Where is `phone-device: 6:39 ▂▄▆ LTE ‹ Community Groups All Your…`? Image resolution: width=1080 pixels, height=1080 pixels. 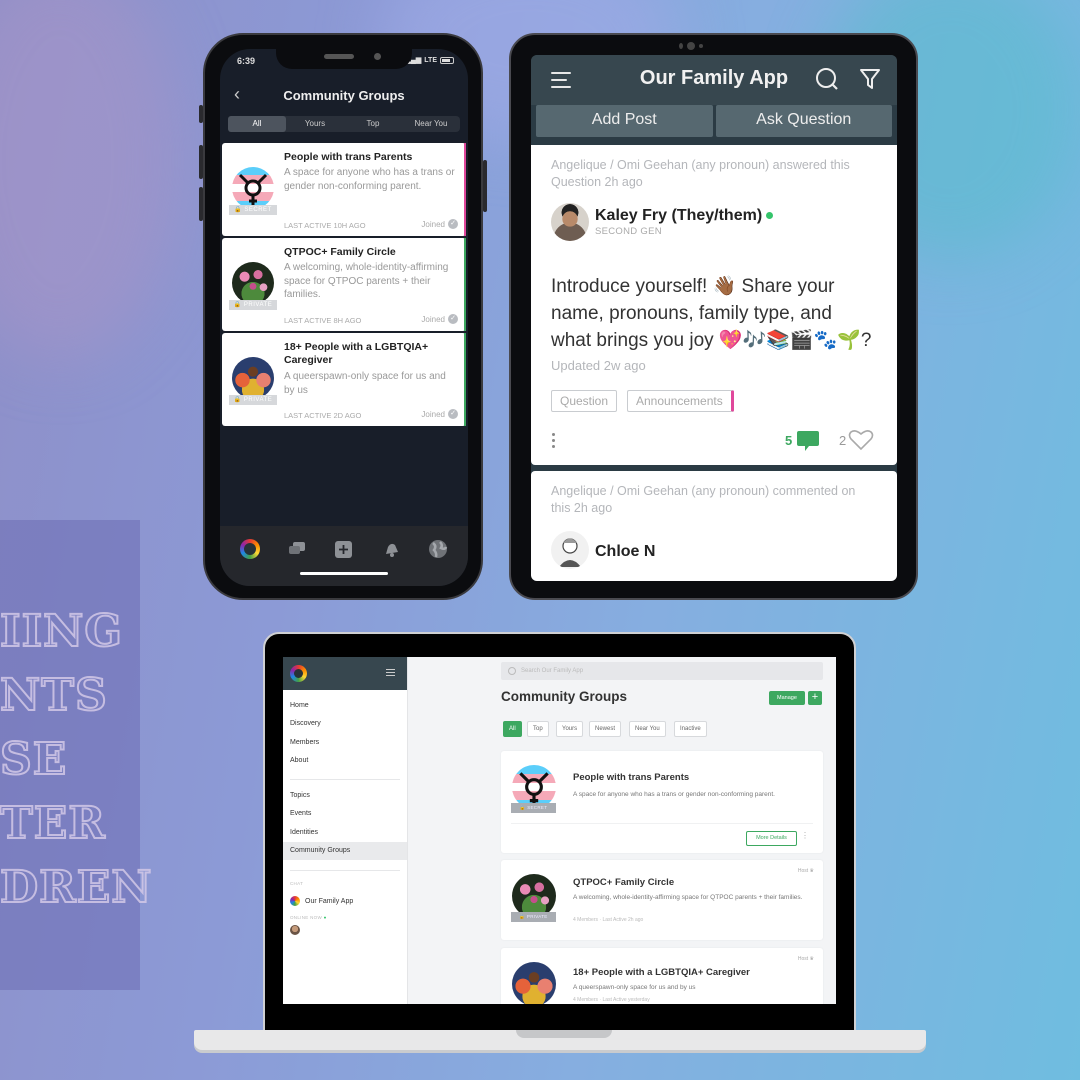 phone-device: 6:39 ▂▄▆ LTE ‹ Community Groups All Your… is located at coordinates (343, 316).